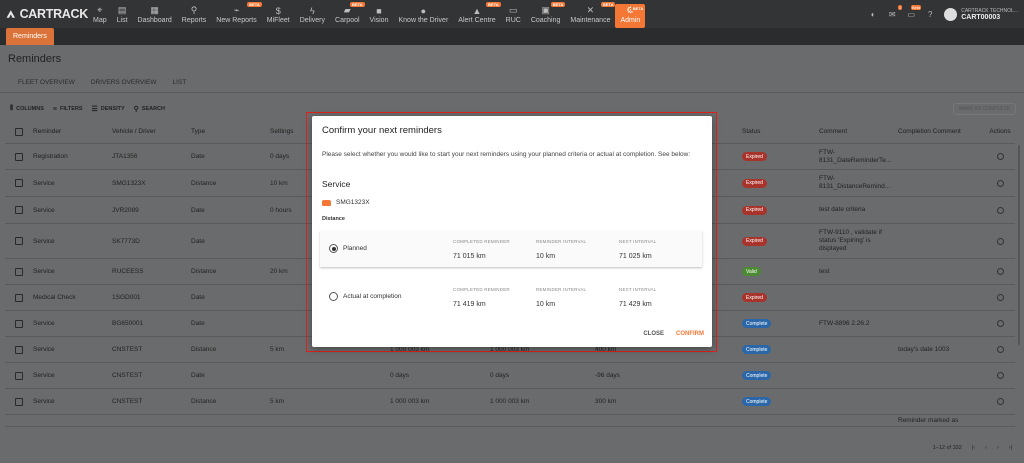 This screenshot has height=463, width=1024. I want to click on prev-page-icon: ‹, so click(986, 448).